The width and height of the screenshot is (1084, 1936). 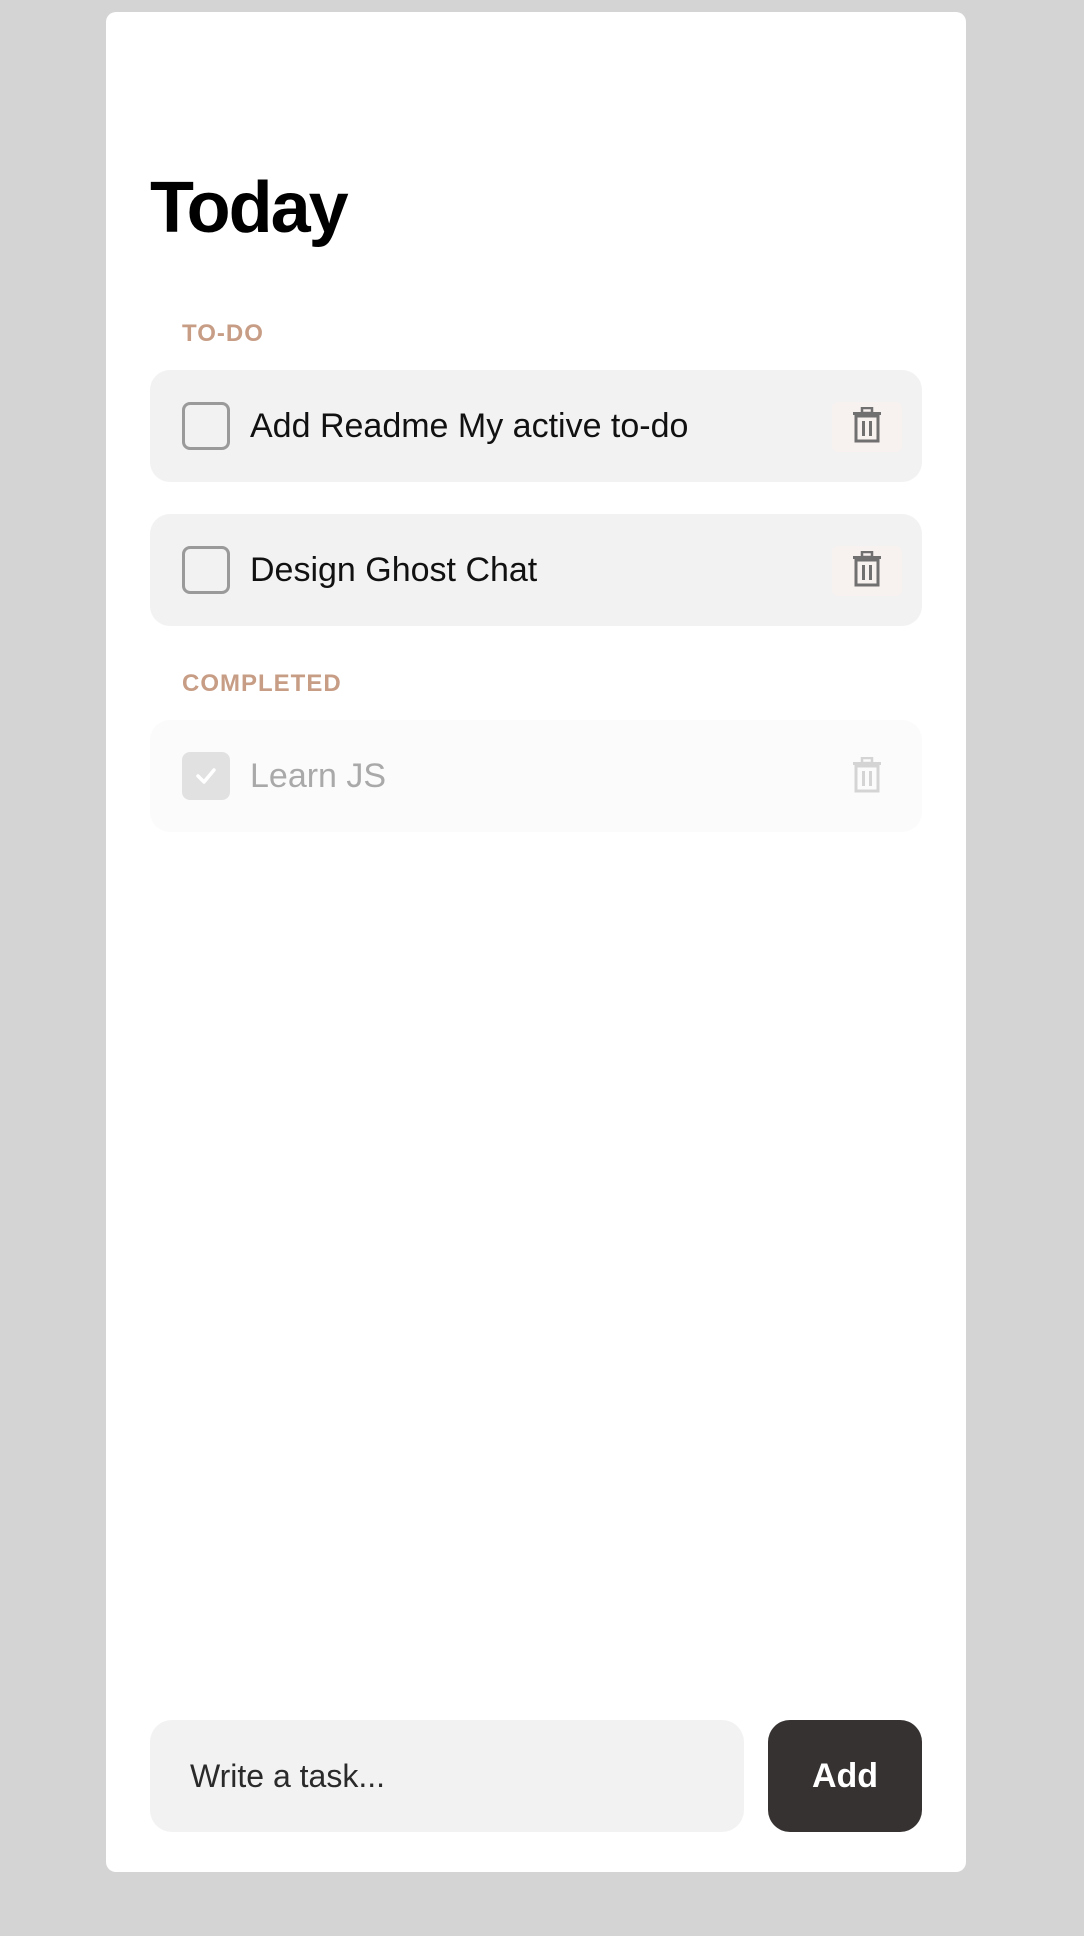 I want to click on task-label: Learn JS, so click(x=318, y=776).